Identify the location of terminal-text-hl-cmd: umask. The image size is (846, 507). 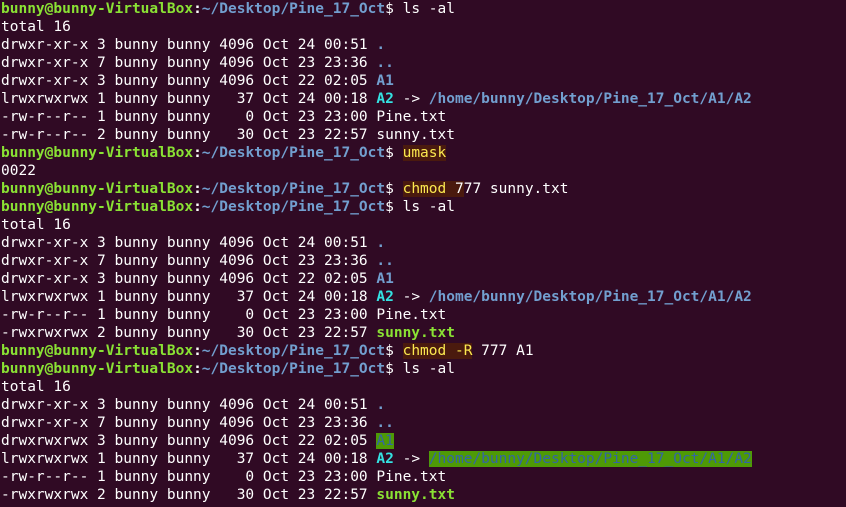
(424, 153).